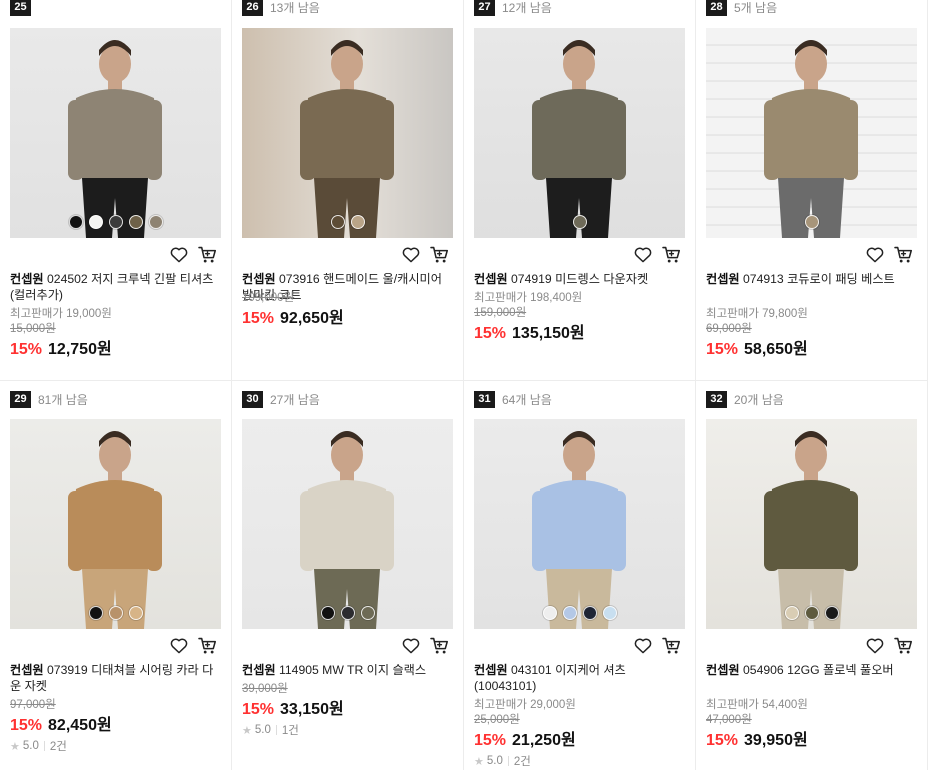  Describe the element at coordinates (818, 670) in the screenshot. I see `product-name: 054906 12GG 폴로넥 풀오버` at that location.